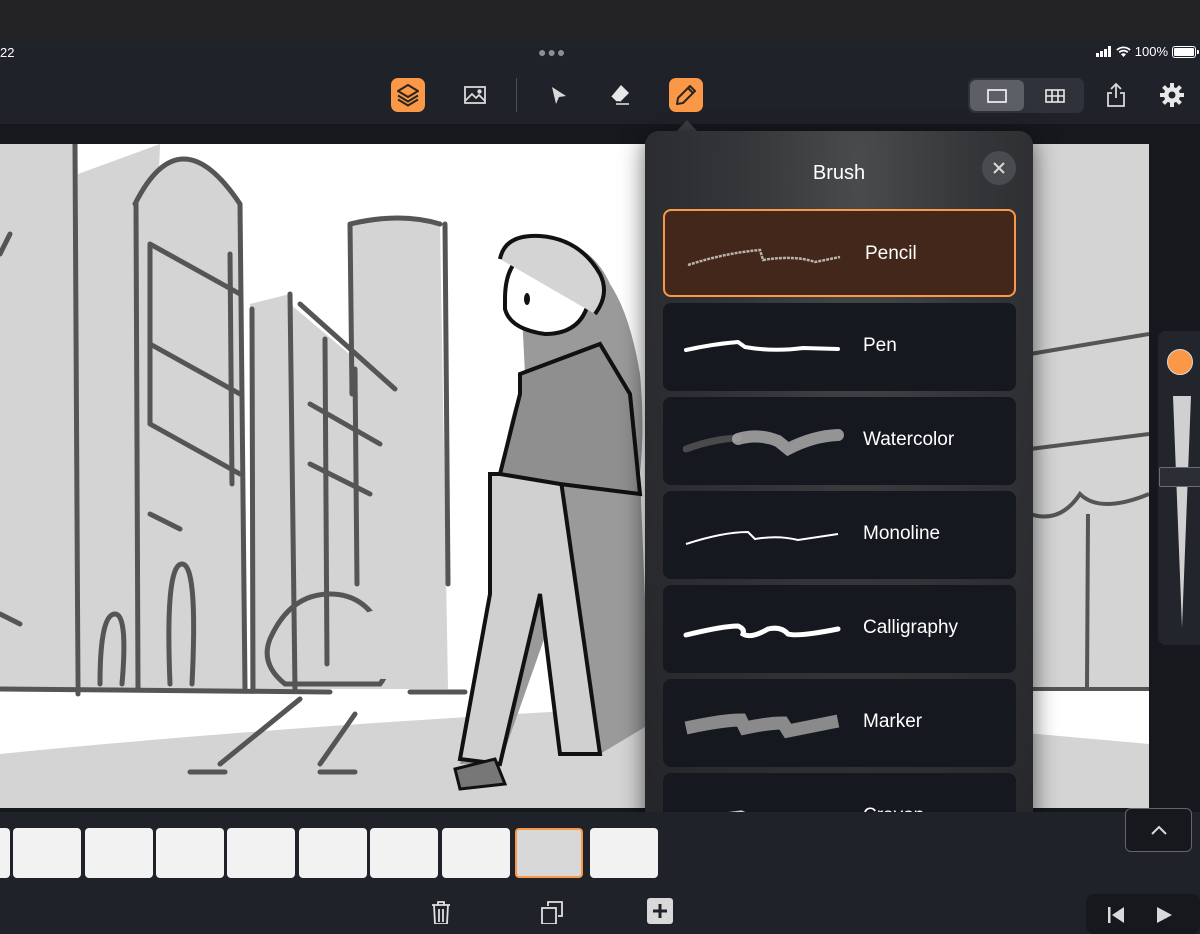 This screenshot has height=934, width=1200. What do you see at coordinates (1116, 914) in the screenshot?
I see `skip-back-icon` at bounding box center [1116, 914].